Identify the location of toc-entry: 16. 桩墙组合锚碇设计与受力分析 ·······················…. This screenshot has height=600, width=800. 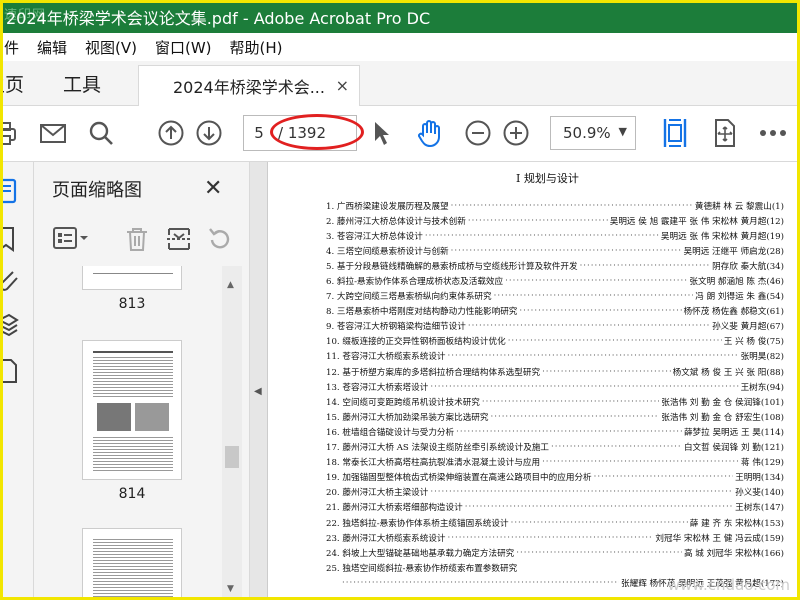
(555, 431).